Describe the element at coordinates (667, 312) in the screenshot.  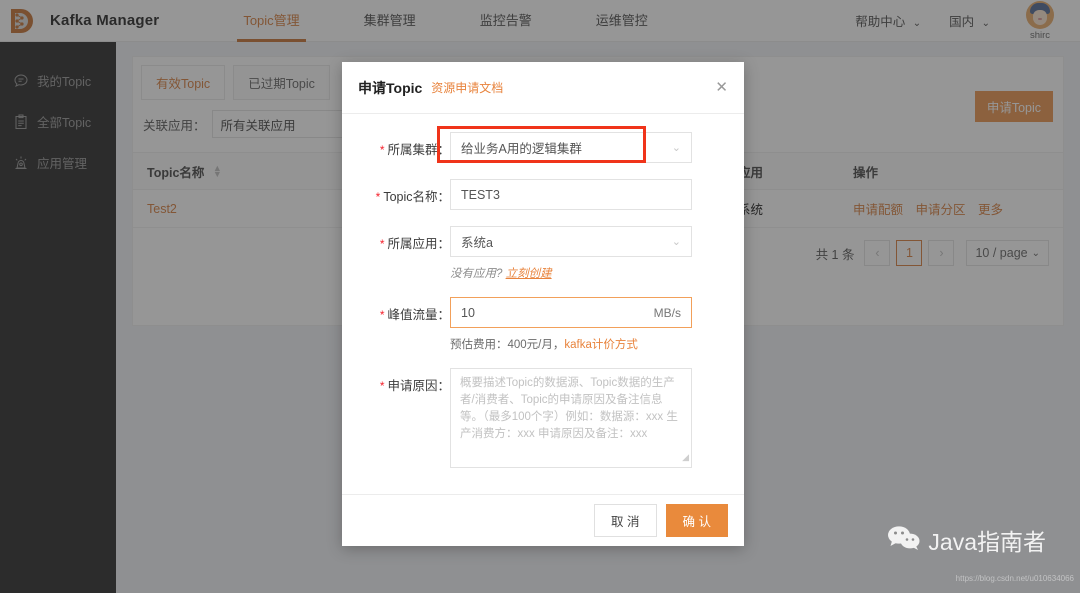
I see `peak-flow-unit: MB/s` at that location.